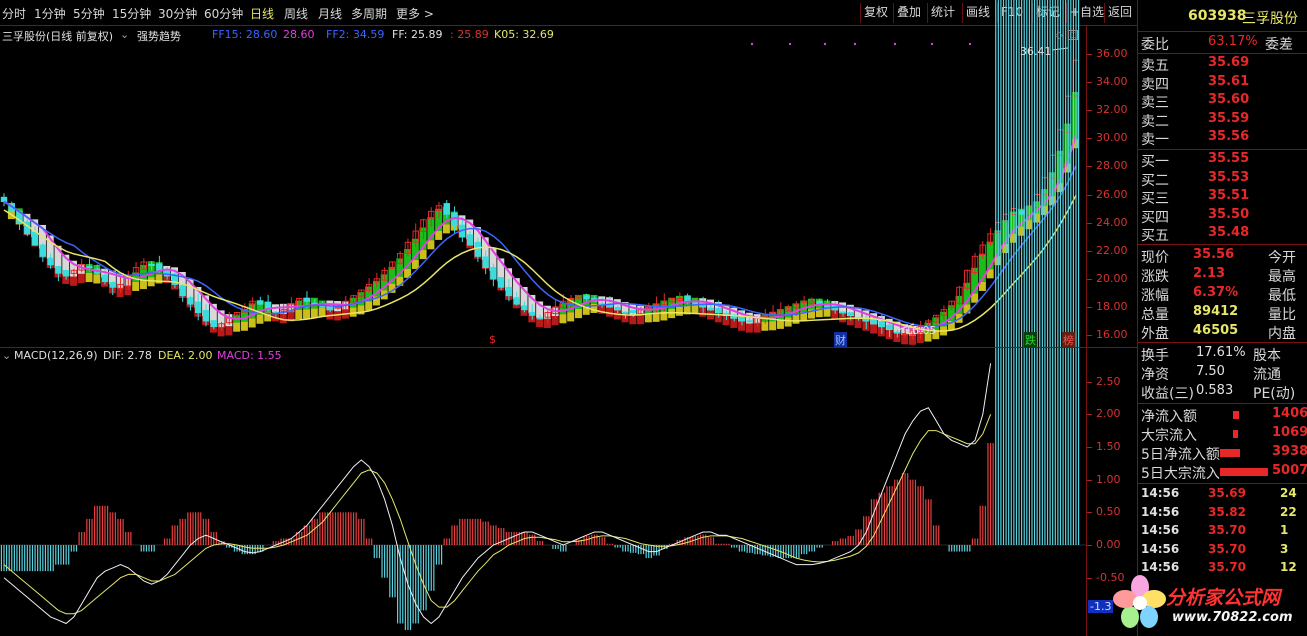 The width and height of the screenshot is (1307, 636). What do you see at coordinates (921, 330) in the screenshot?
I see `low-price-label: 16.05` at bounding box center [921, 330].